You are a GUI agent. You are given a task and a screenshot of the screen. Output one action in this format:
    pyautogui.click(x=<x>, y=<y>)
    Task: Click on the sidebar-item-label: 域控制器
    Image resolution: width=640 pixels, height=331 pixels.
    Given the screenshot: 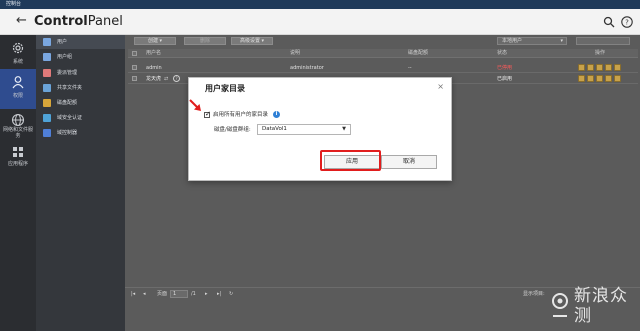 What is the action you would take?
    pyautogui.click(x=67, y=133)
    